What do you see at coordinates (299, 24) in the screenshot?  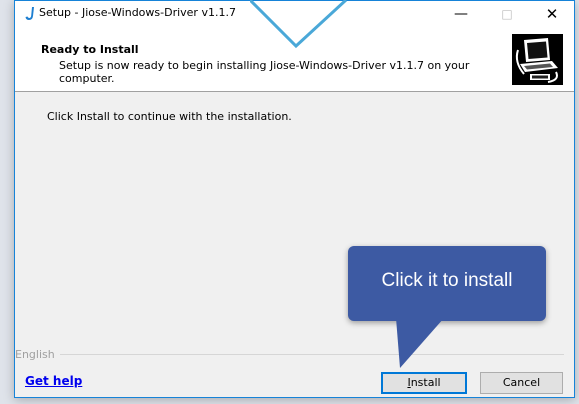 I see `callout-pointer-top` at bounding box center [299, 24].